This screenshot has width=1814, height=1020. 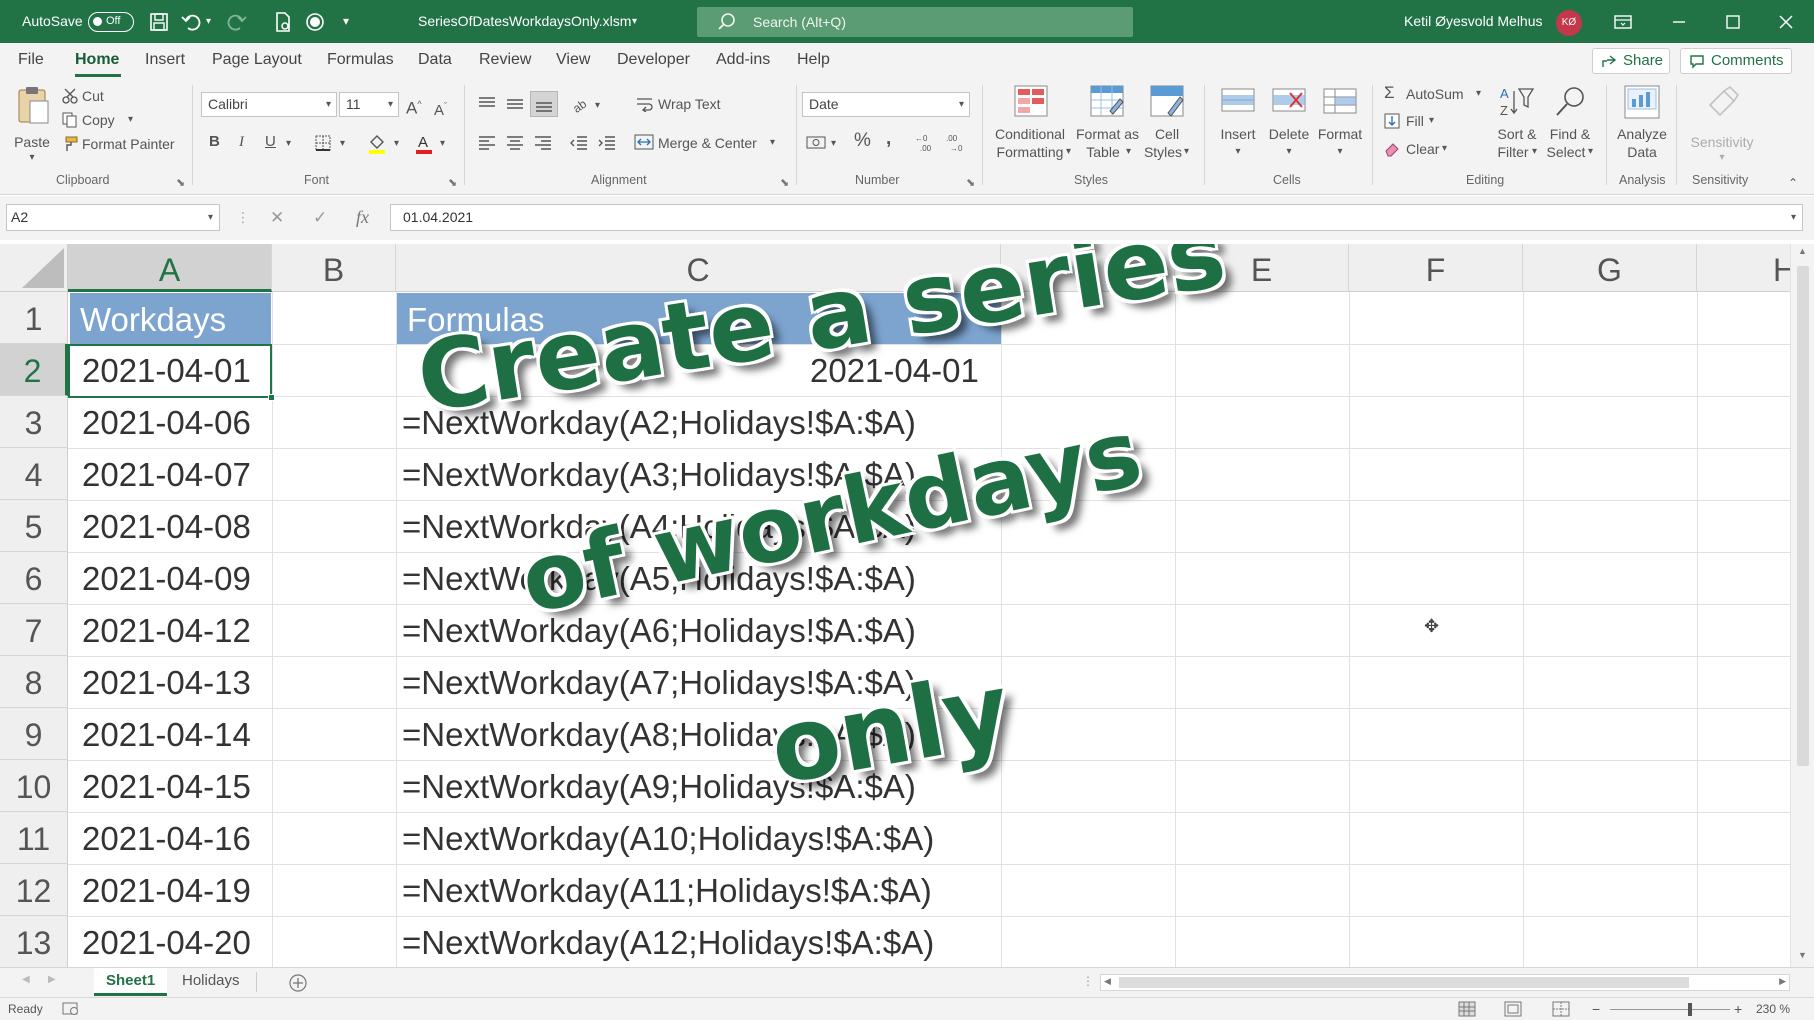 What do you see at coordinates (925, 143) in the screenshot?
I see `increase-decimal-icon: ←0.00` at bounding box center [925, 143].